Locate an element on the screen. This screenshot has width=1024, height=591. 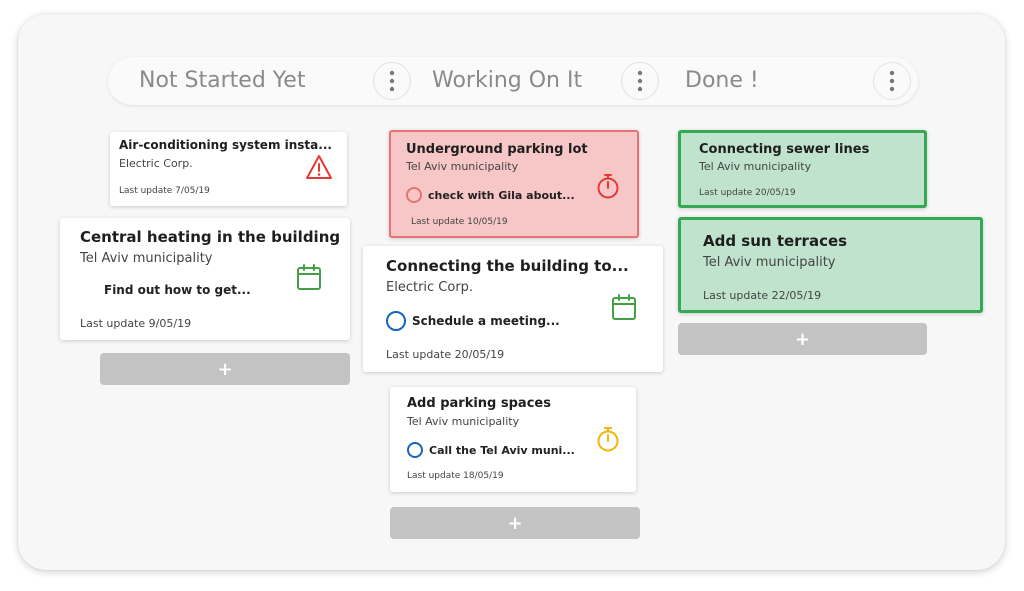
column-title-working: Working On It is located at coordinates (507, 80).